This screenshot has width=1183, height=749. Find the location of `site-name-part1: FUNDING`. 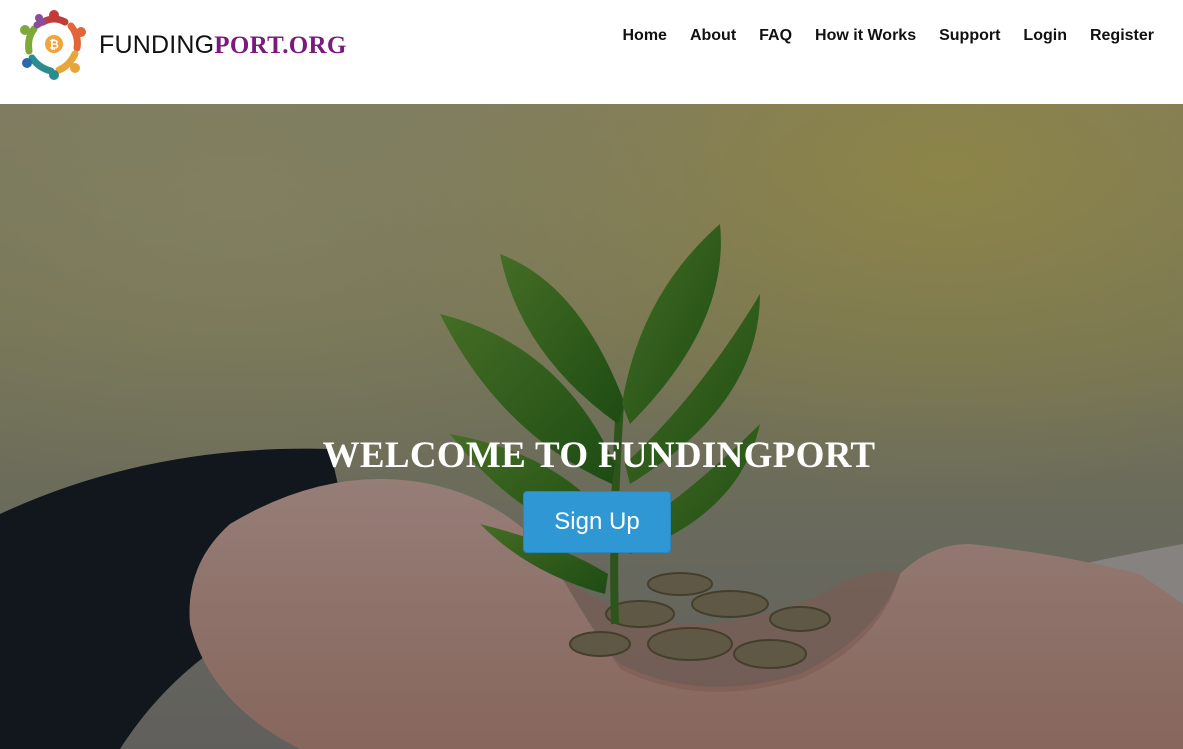

site-name-part1: FUNDING is located at coordinates (157, 44).